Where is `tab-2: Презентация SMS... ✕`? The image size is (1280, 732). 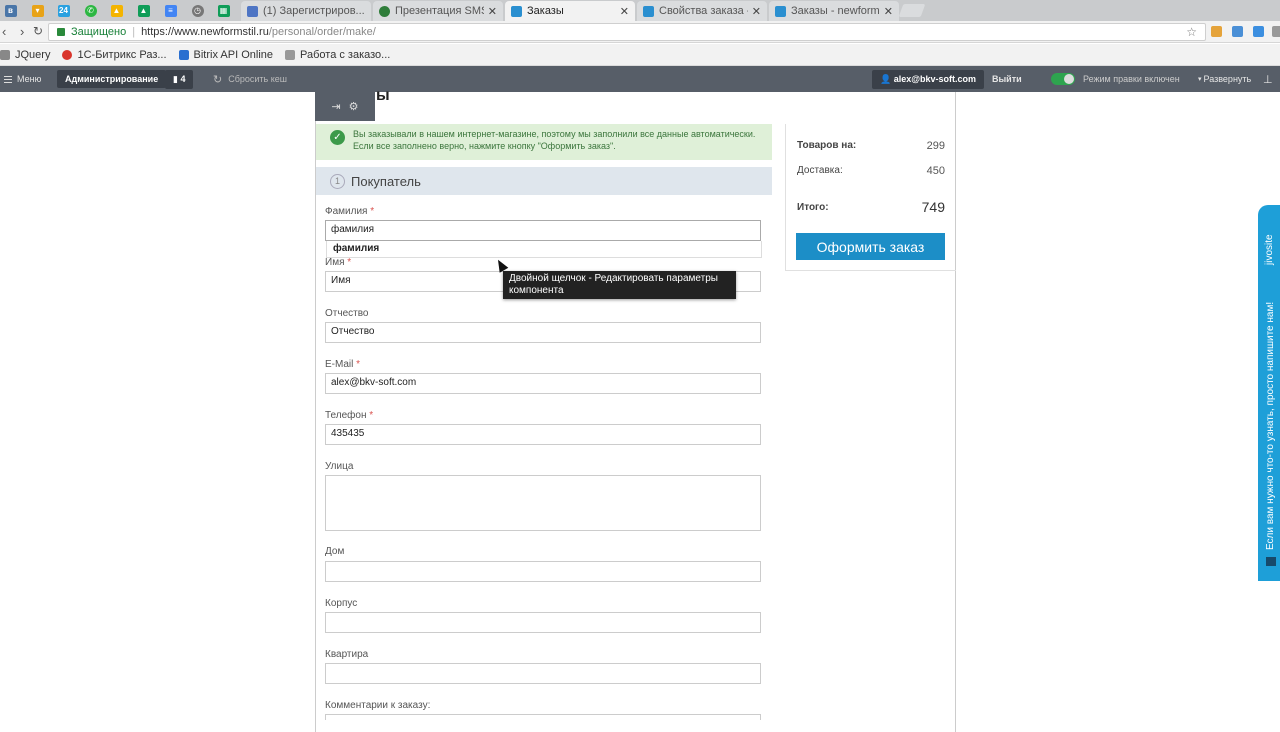
tab-2: Презентация SMS... ✕ is located at coordinates (438, 11).